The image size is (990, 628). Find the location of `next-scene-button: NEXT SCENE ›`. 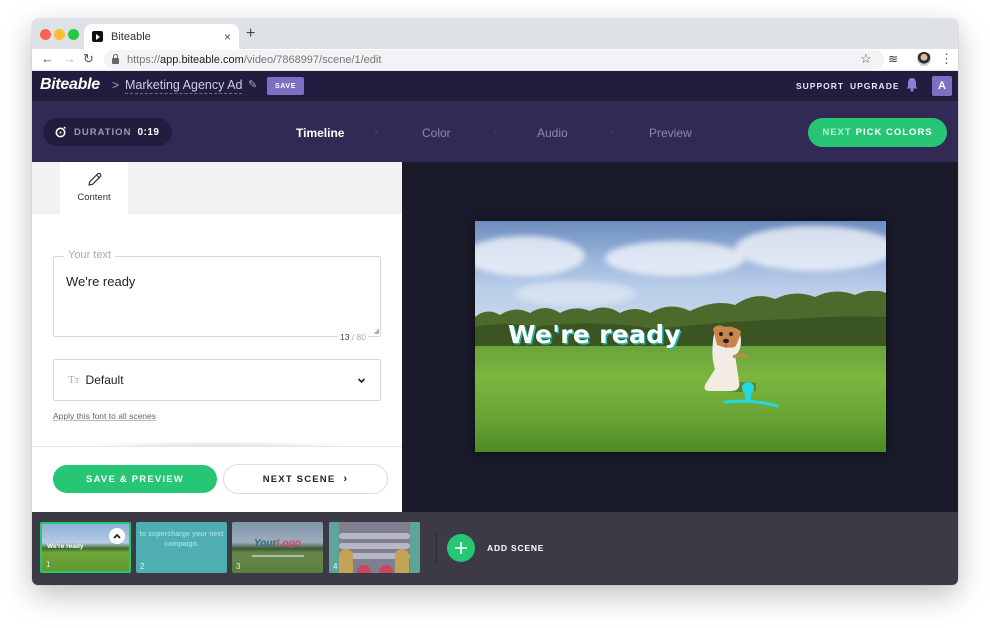

next-scene-button: NEXT SCENE › is located at coordinates (305, 479).